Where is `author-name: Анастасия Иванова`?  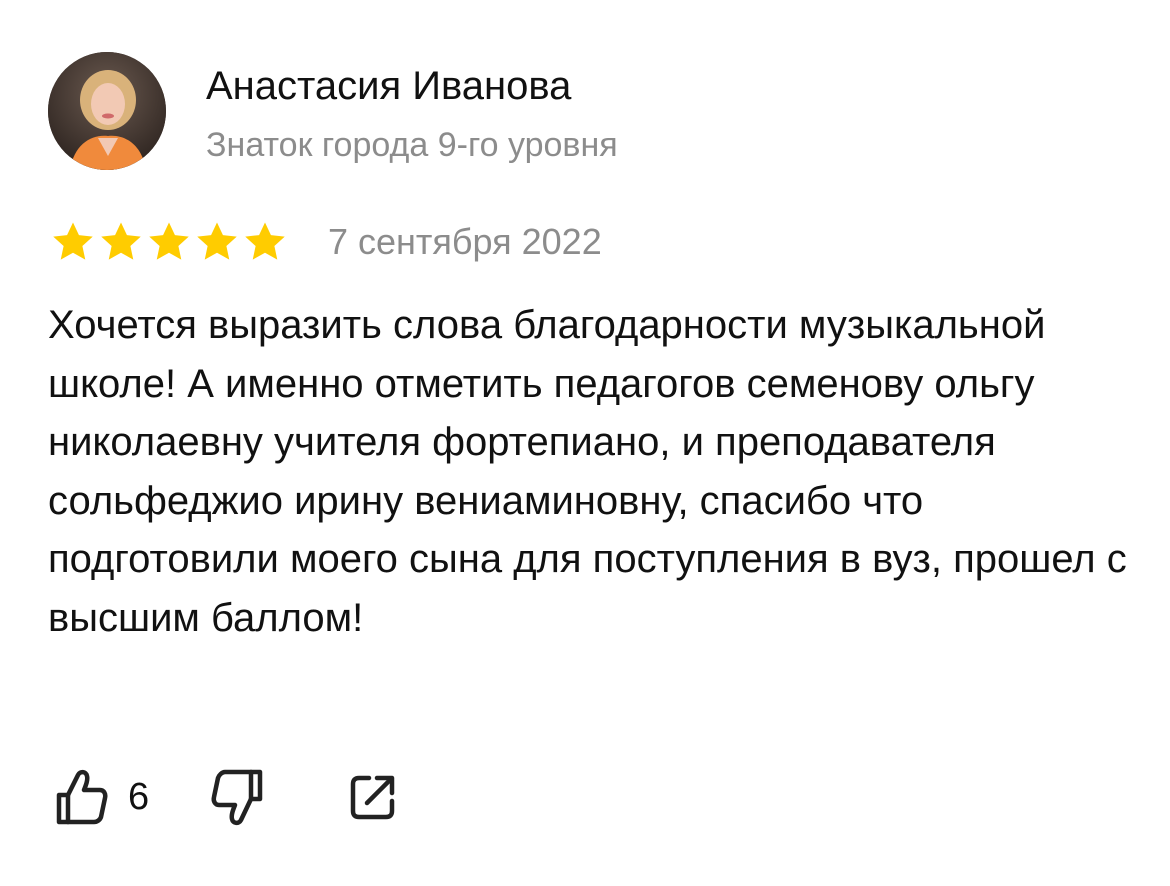
author-name: Анастасия Иванова is located at coordinates (388, 86).